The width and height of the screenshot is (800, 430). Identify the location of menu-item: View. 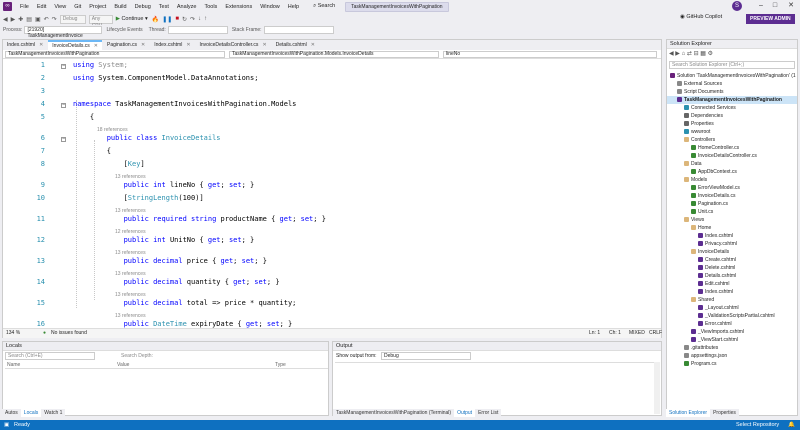
(60, 7).